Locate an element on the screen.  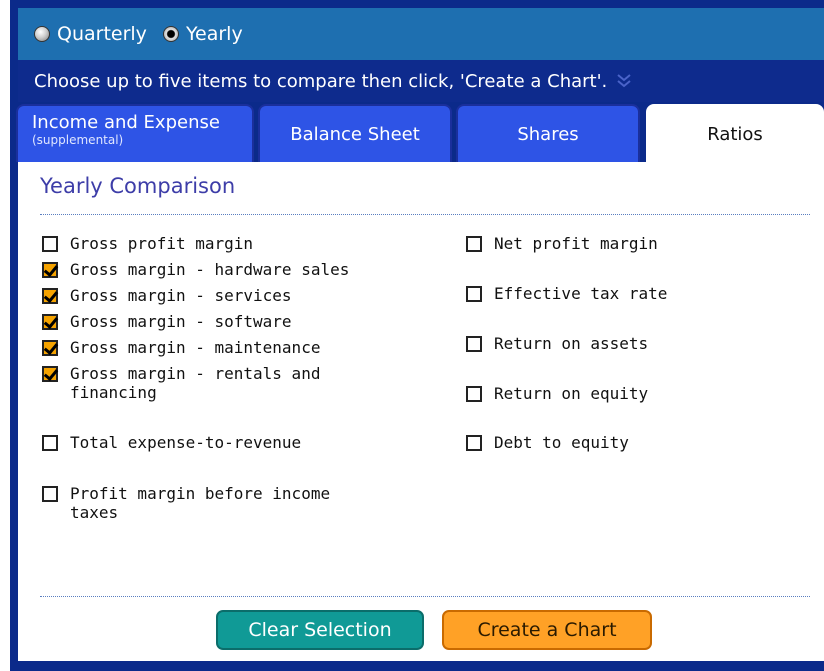
option-gross-margin-software: Gross margin - software is located at coordinates (167, 321).